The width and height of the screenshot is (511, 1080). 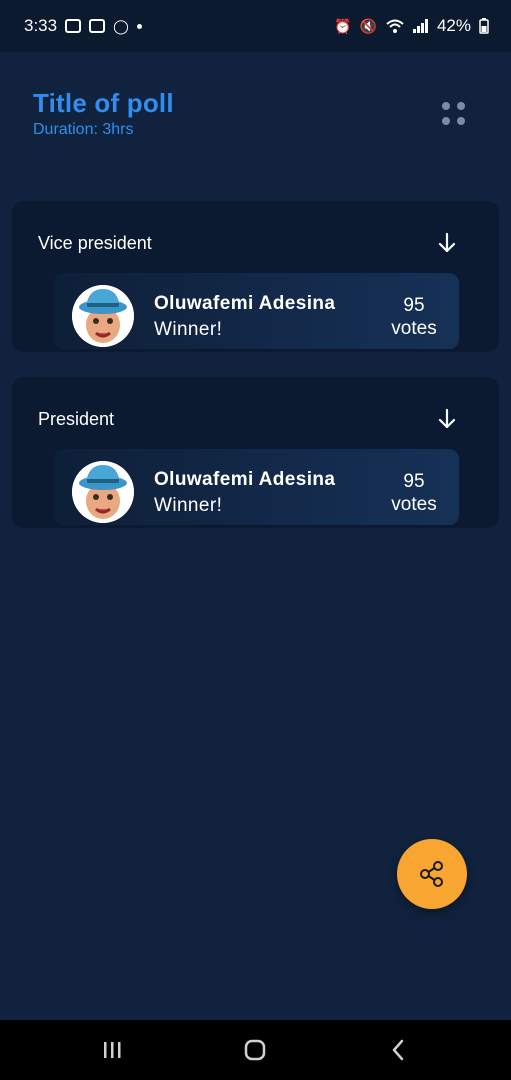 What do you see at coordinates (484, 26) in the screenshot?
I see `battery-icon` at bounding box center [484, 26].